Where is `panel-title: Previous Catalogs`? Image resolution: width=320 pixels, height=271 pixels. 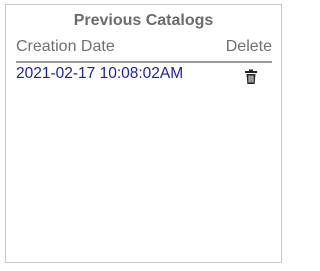 panel-title: Previous Catalogs is located at coordinates (143, 20).